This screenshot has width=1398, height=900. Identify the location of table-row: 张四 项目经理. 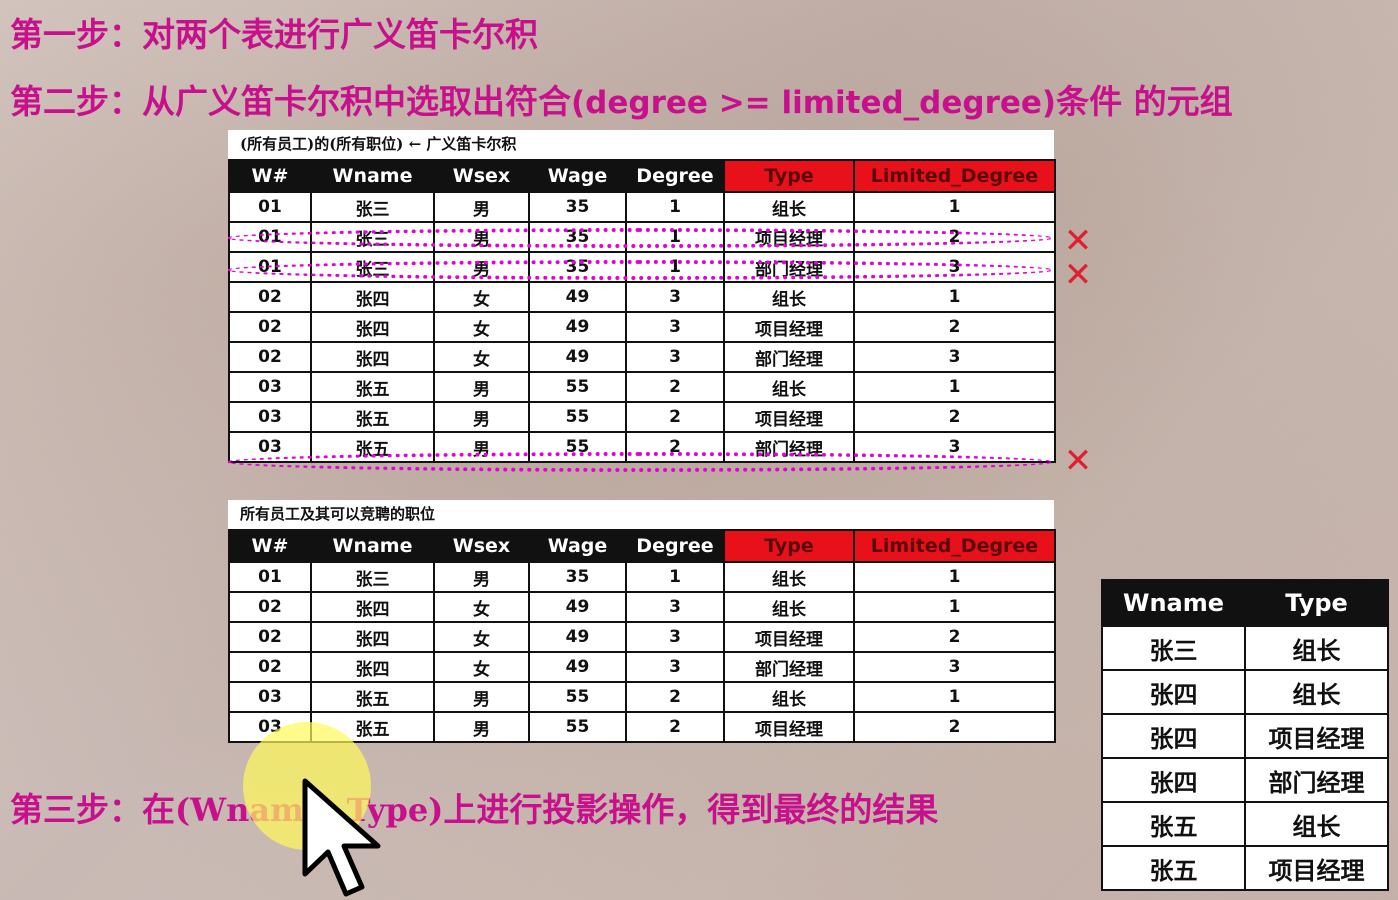
(1245, 736).